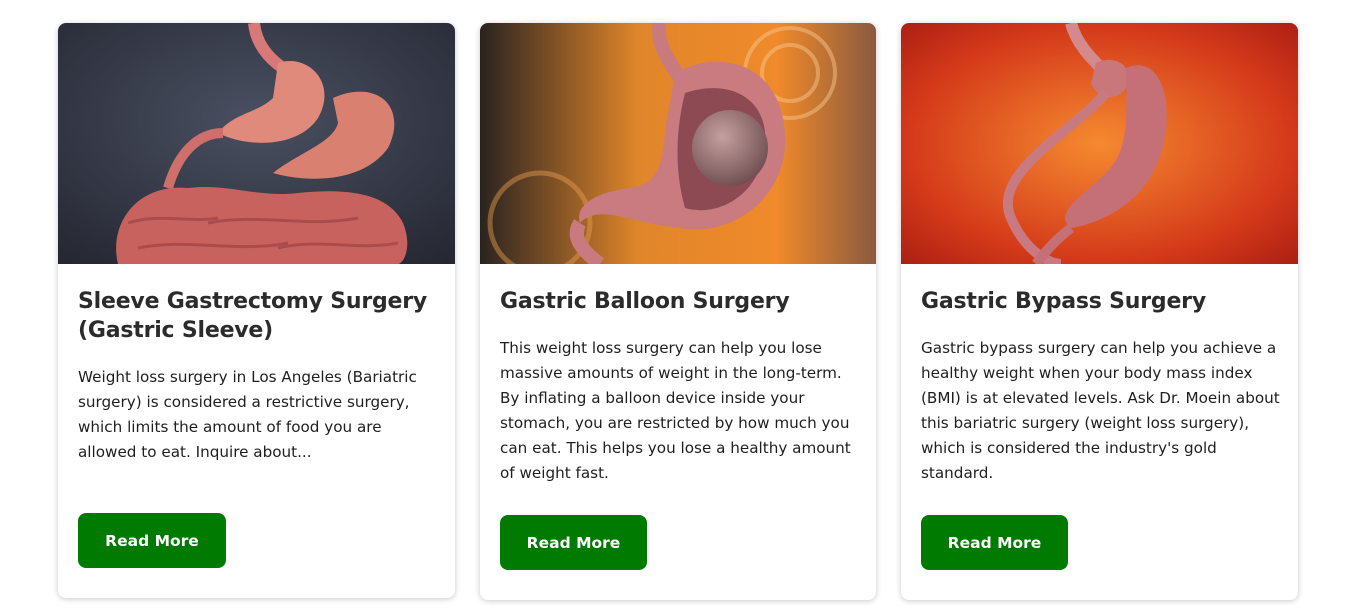 This screenshot has height=614, width=1354. What do you see at coordinates (256, 143) in the screenshot?
I see `stomach-intestines-image` at bounding box center [256, 143].